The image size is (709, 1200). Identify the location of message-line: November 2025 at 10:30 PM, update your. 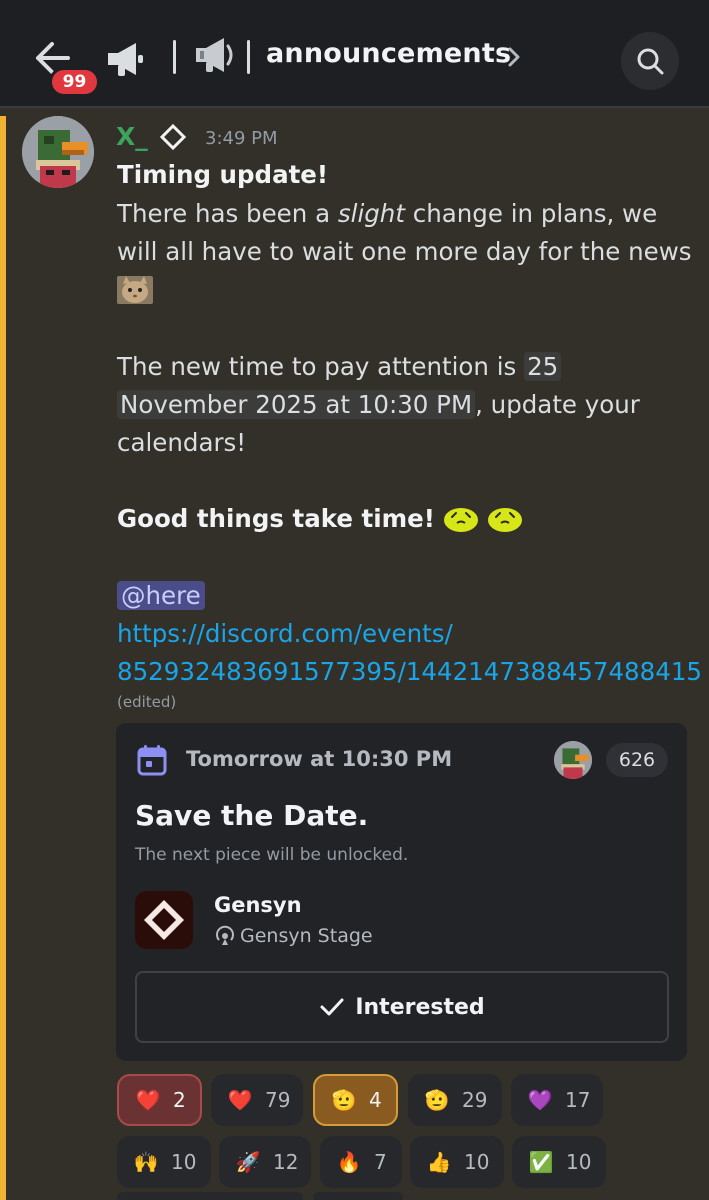
(378, 405).